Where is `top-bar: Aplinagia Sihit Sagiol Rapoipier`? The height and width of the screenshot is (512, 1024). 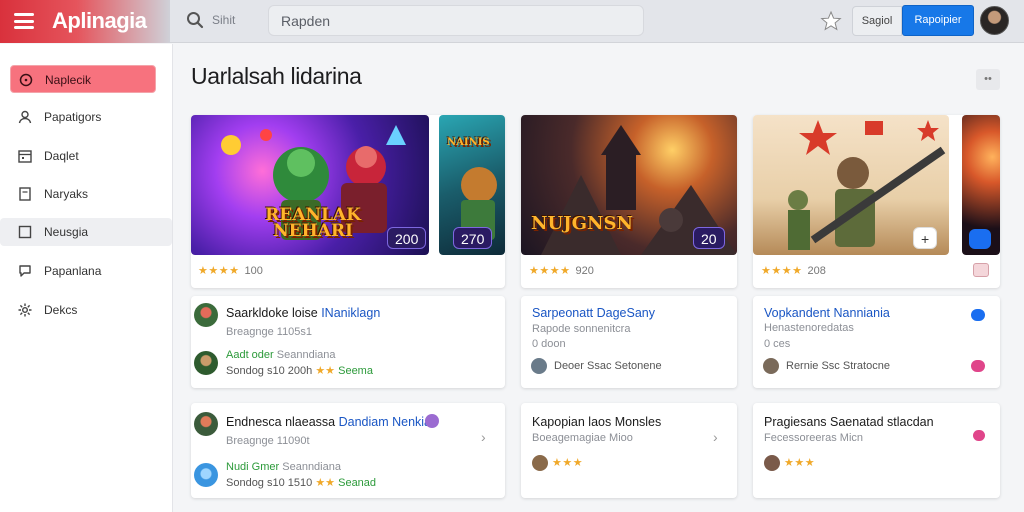 top-bar: Aplinagia Sihit Sagiol Rapoipier is located at coordinates (512, 21).